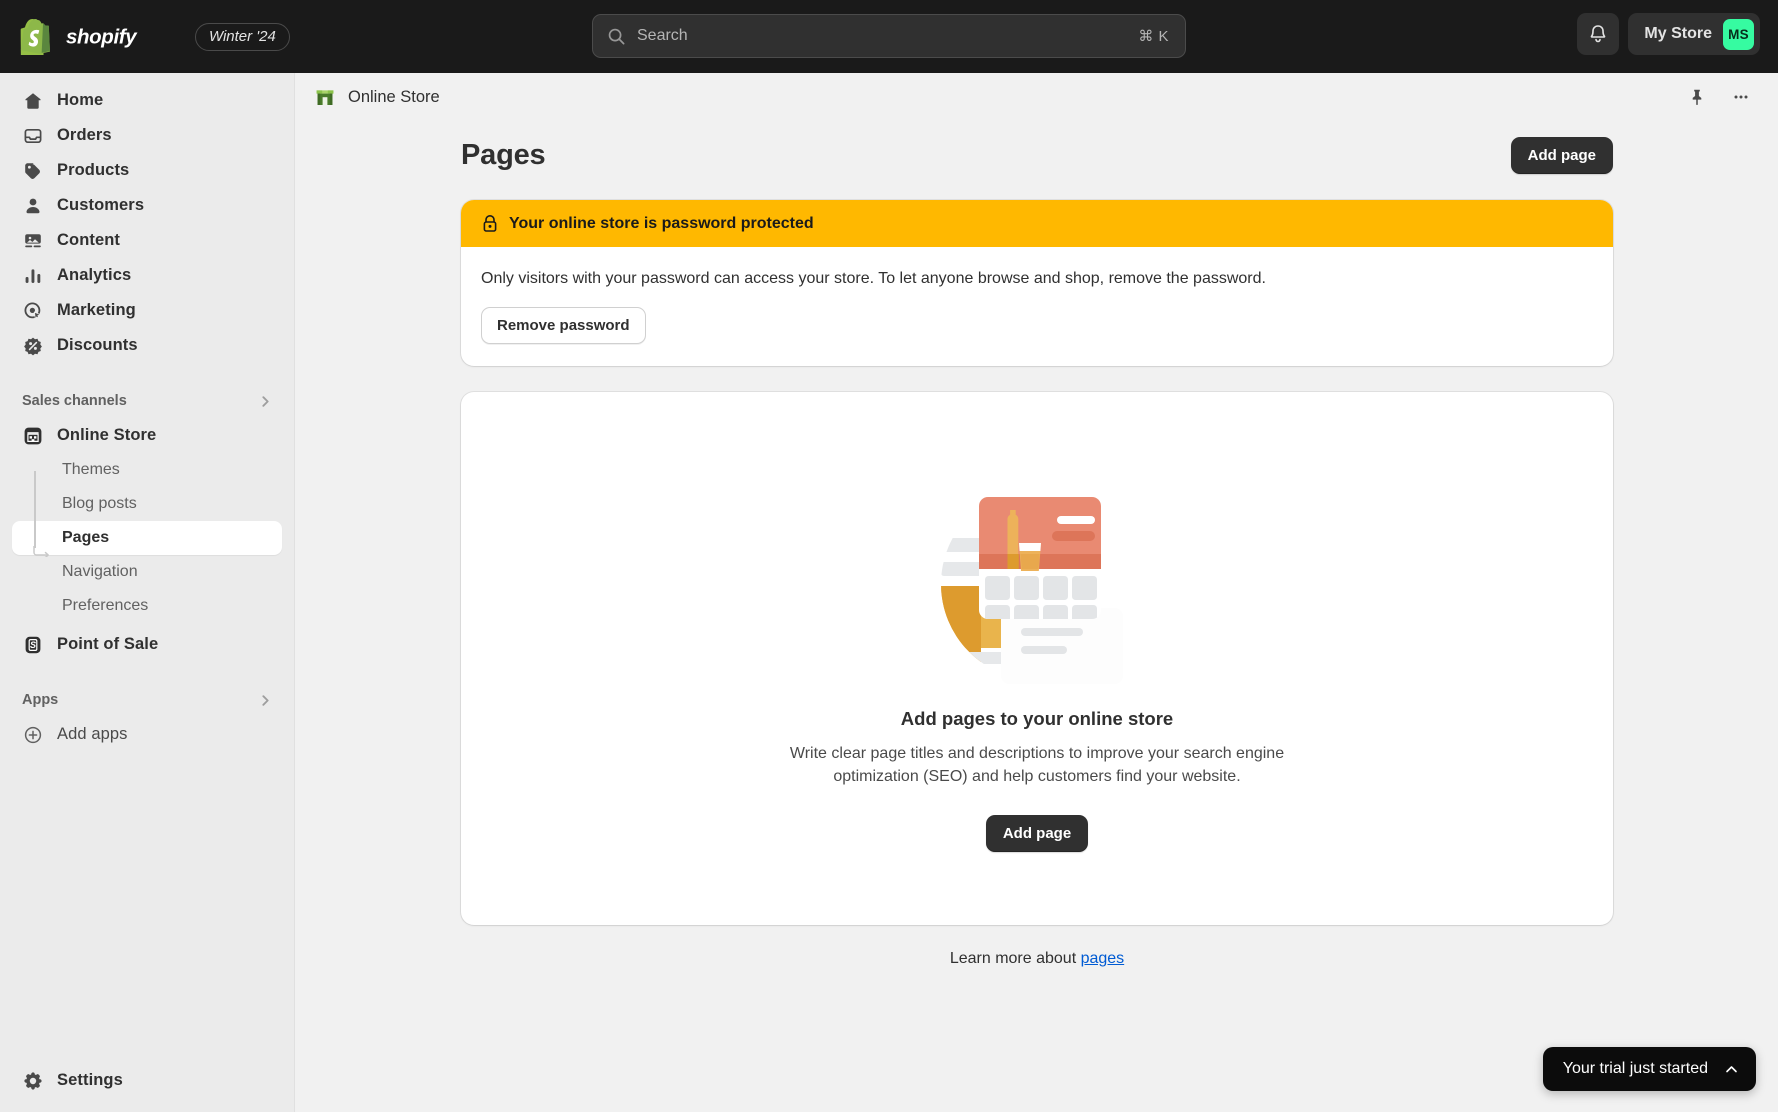  I want to click on sidebar-section-sales-channels: Sales channels, so click(147, 401).